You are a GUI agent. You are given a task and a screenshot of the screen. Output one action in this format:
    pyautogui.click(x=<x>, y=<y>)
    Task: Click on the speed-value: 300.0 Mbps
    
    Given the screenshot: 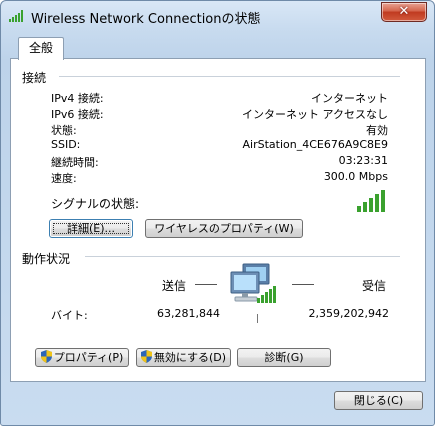 What is the action you would take?
    pyautogui.click(x=355, y=176)
    